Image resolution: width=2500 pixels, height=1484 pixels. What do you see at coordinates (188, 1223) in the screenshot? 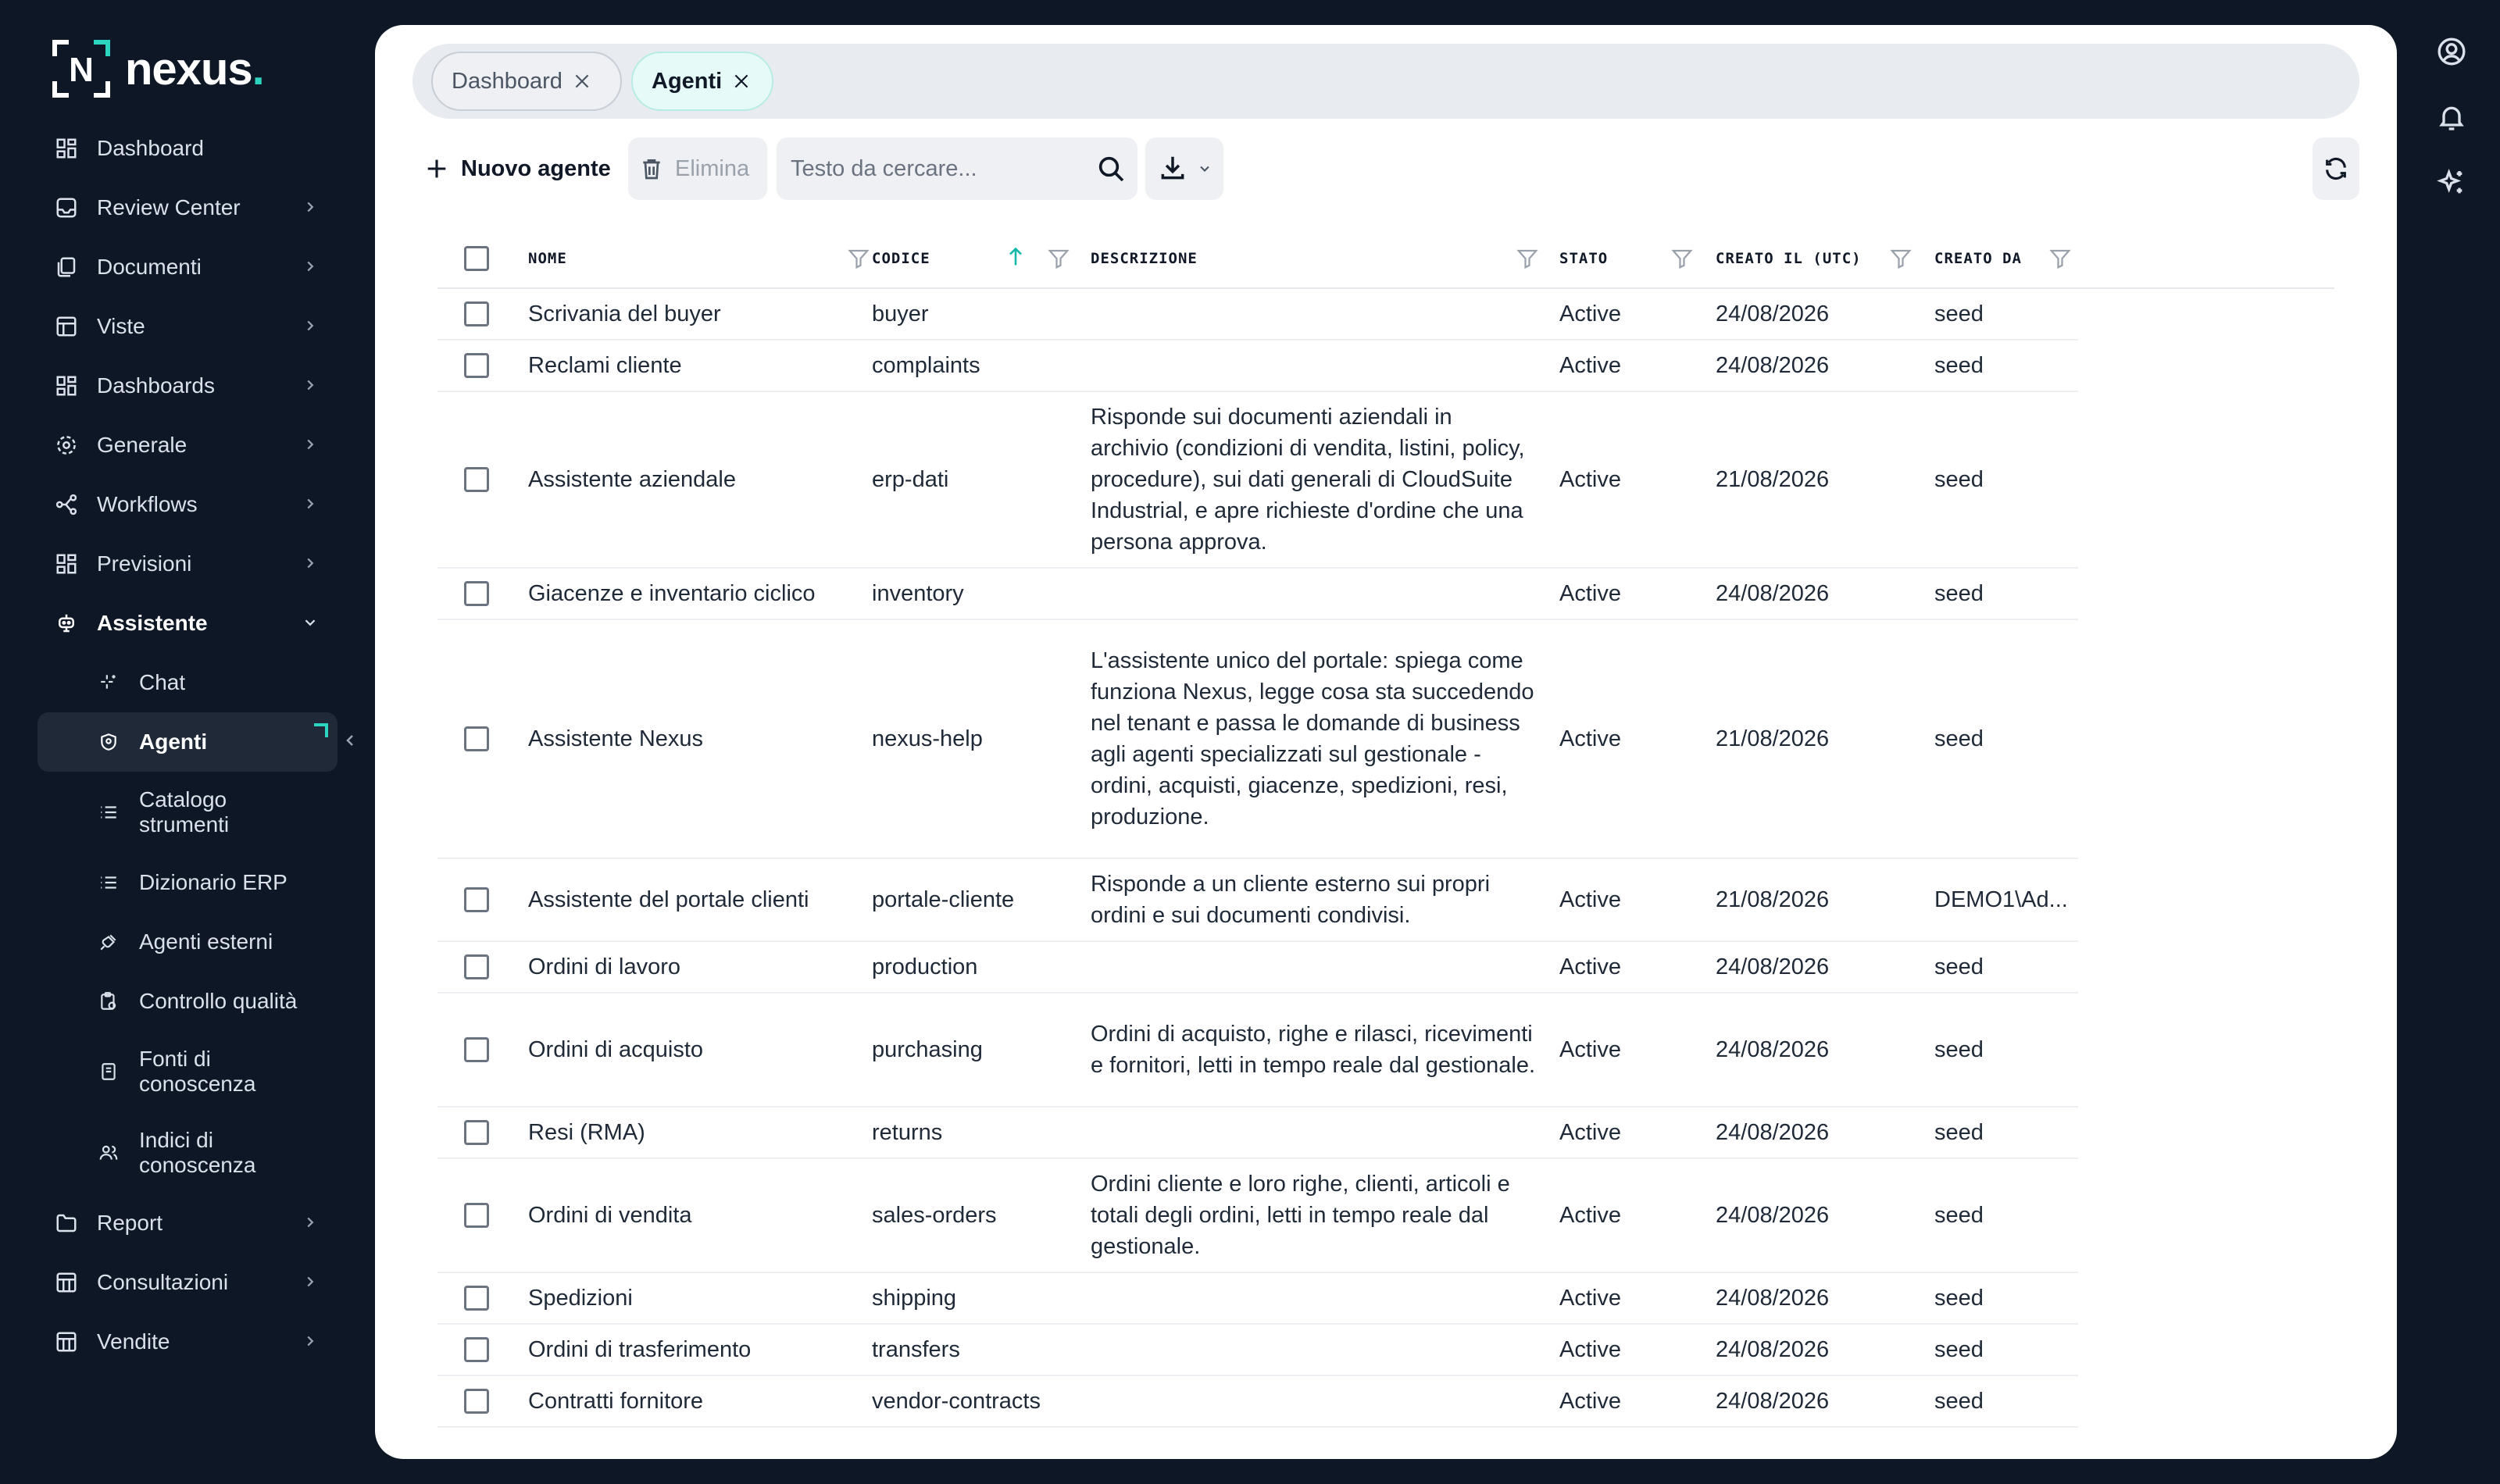
I see `sidebar-item-report: Report` at bounding box center [188, 1223].